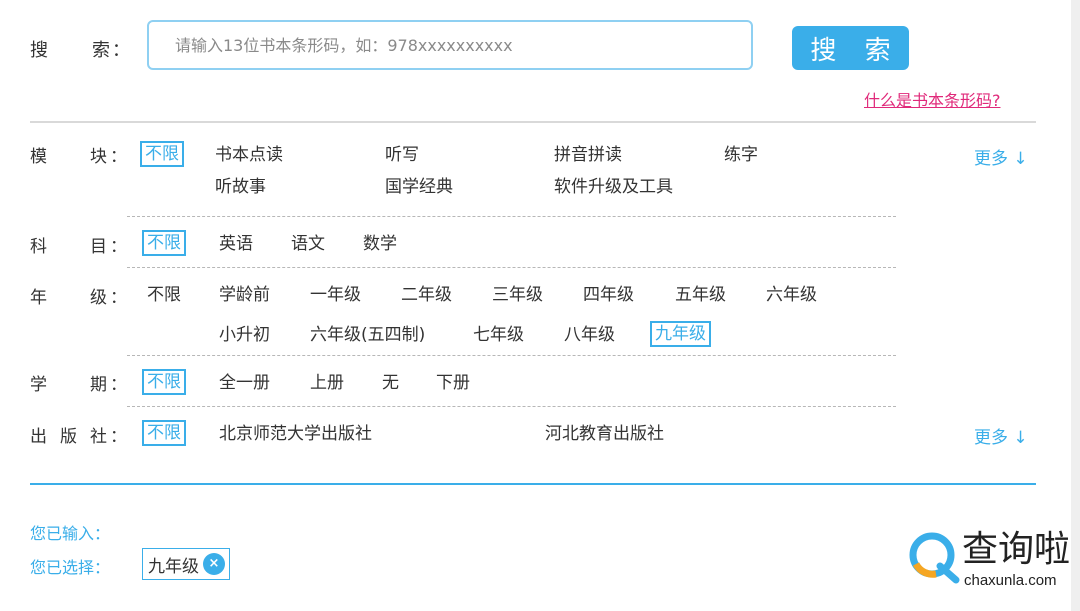  I want to click on module-label: 模 块 ：, so click(80, 154).